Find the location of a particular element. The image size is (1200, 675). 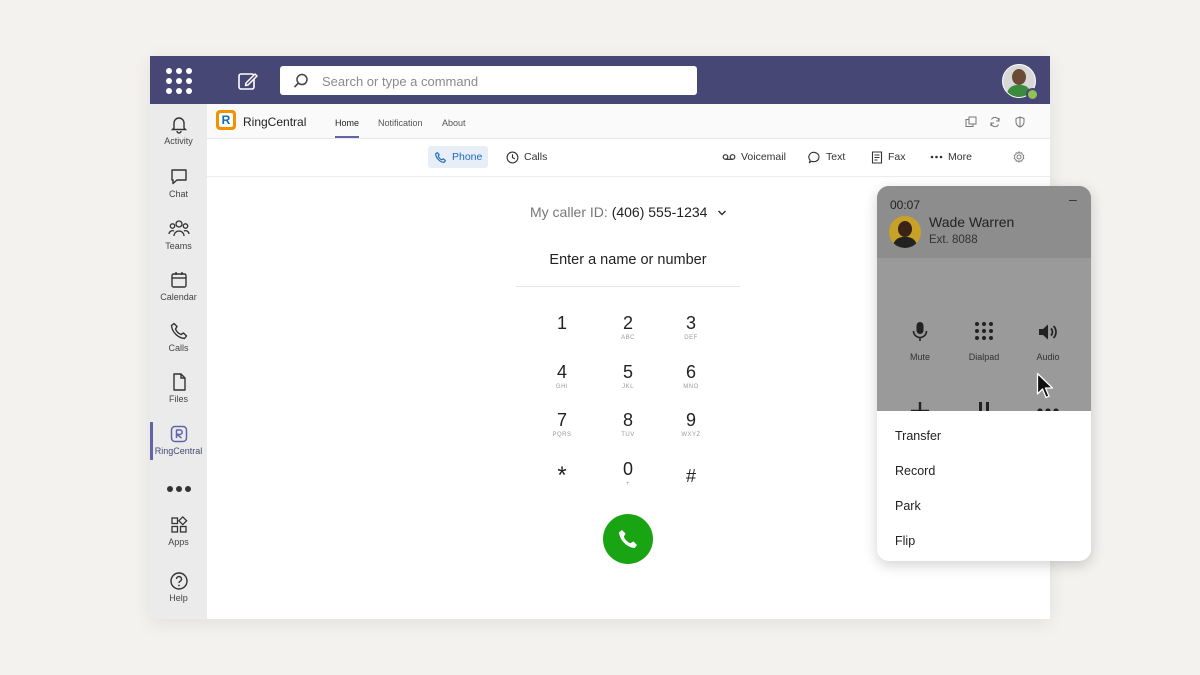

rail-item-ringcentral: RingCentral is located at coordinates (178, 440).